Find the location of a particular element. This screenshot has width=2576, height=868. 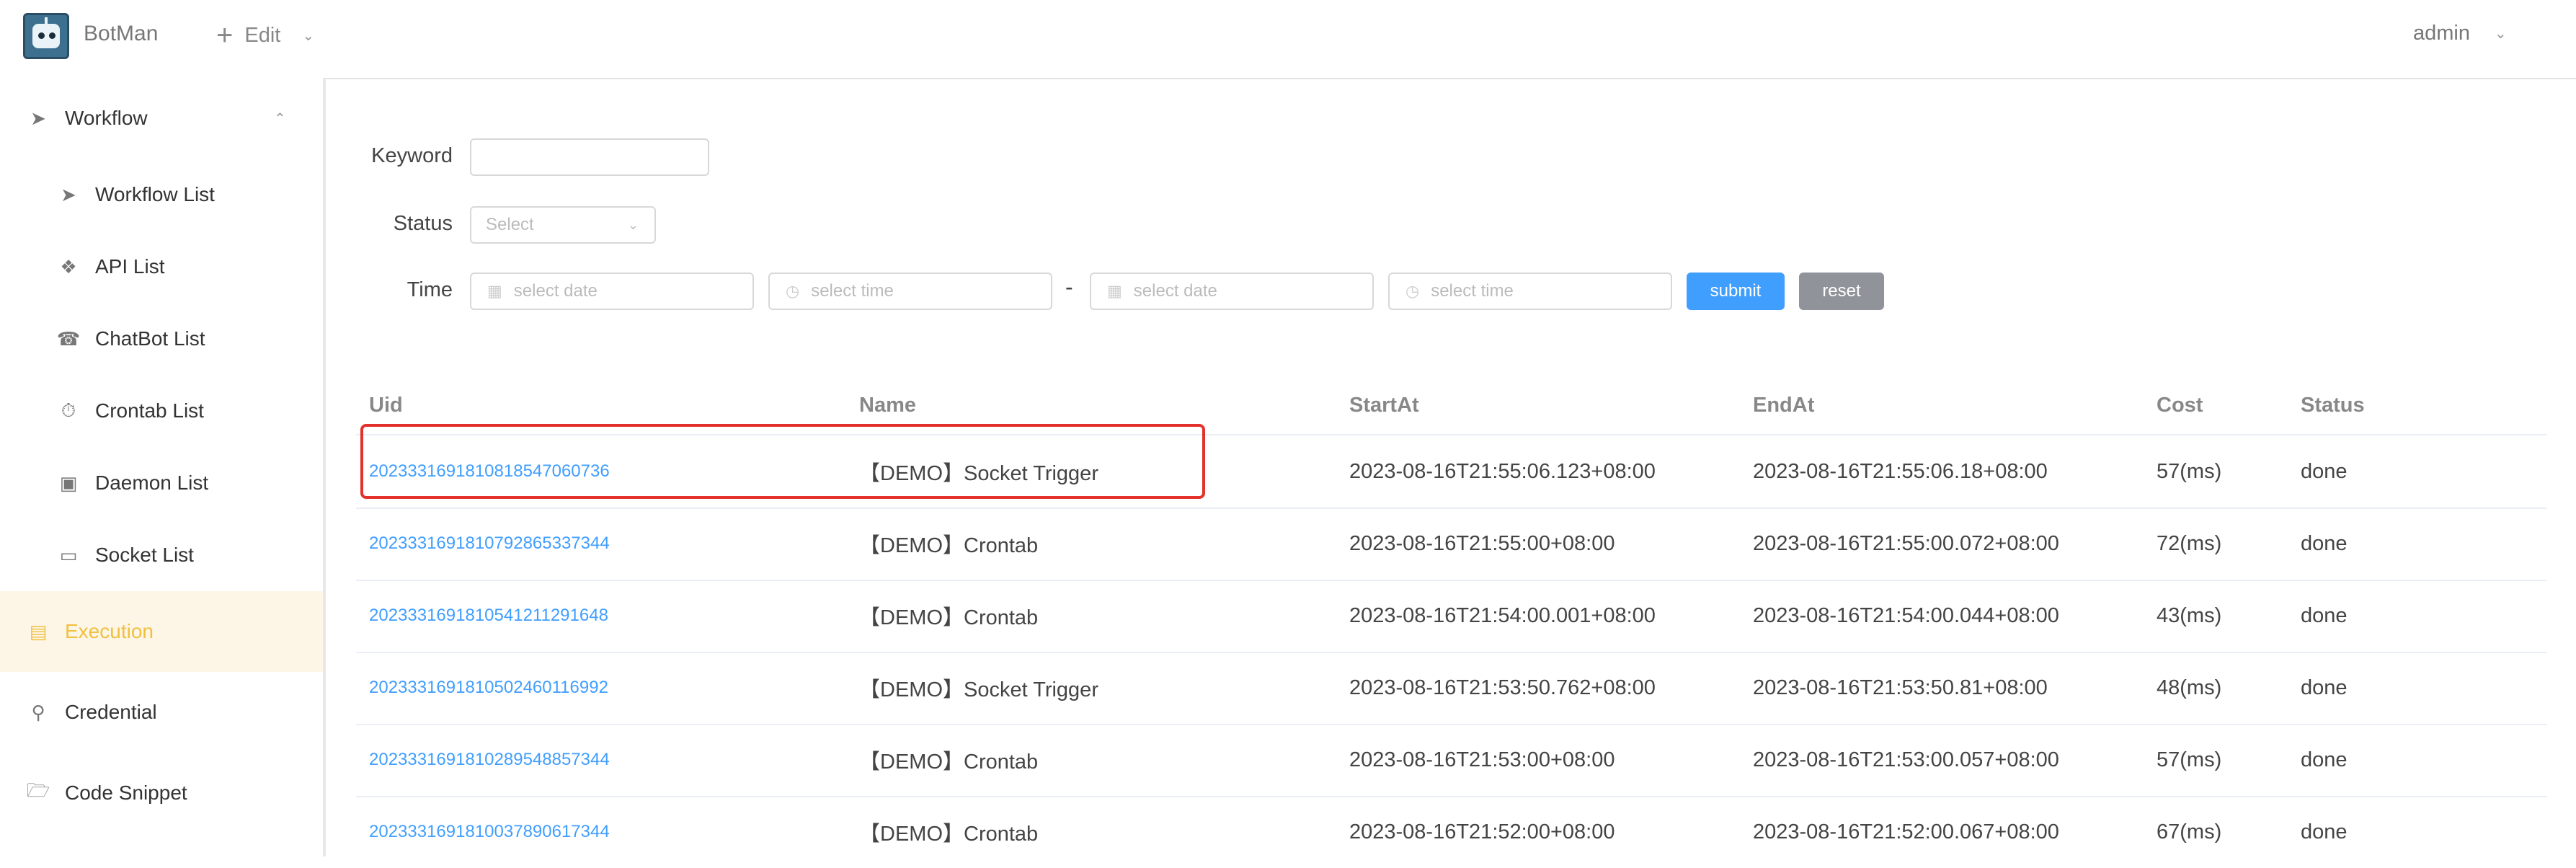

end-cell: 2023-08-16T21:55:00.072+08:00 is located at coordinates (1906, 543).